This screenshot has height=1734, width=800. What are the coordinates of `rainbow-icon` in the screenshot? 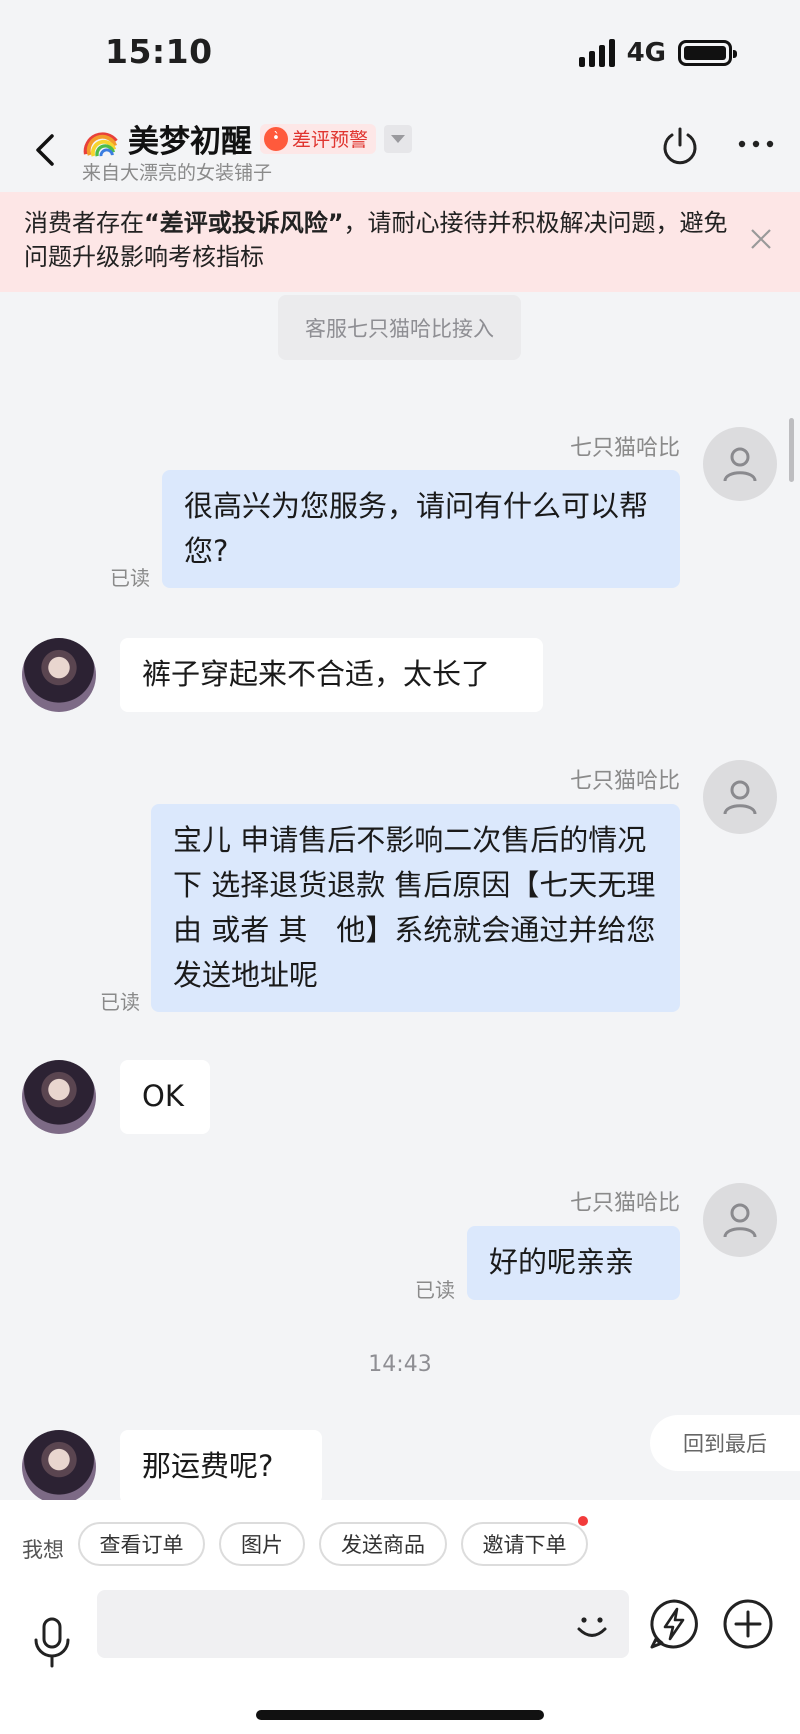 It's located at (100, 144).